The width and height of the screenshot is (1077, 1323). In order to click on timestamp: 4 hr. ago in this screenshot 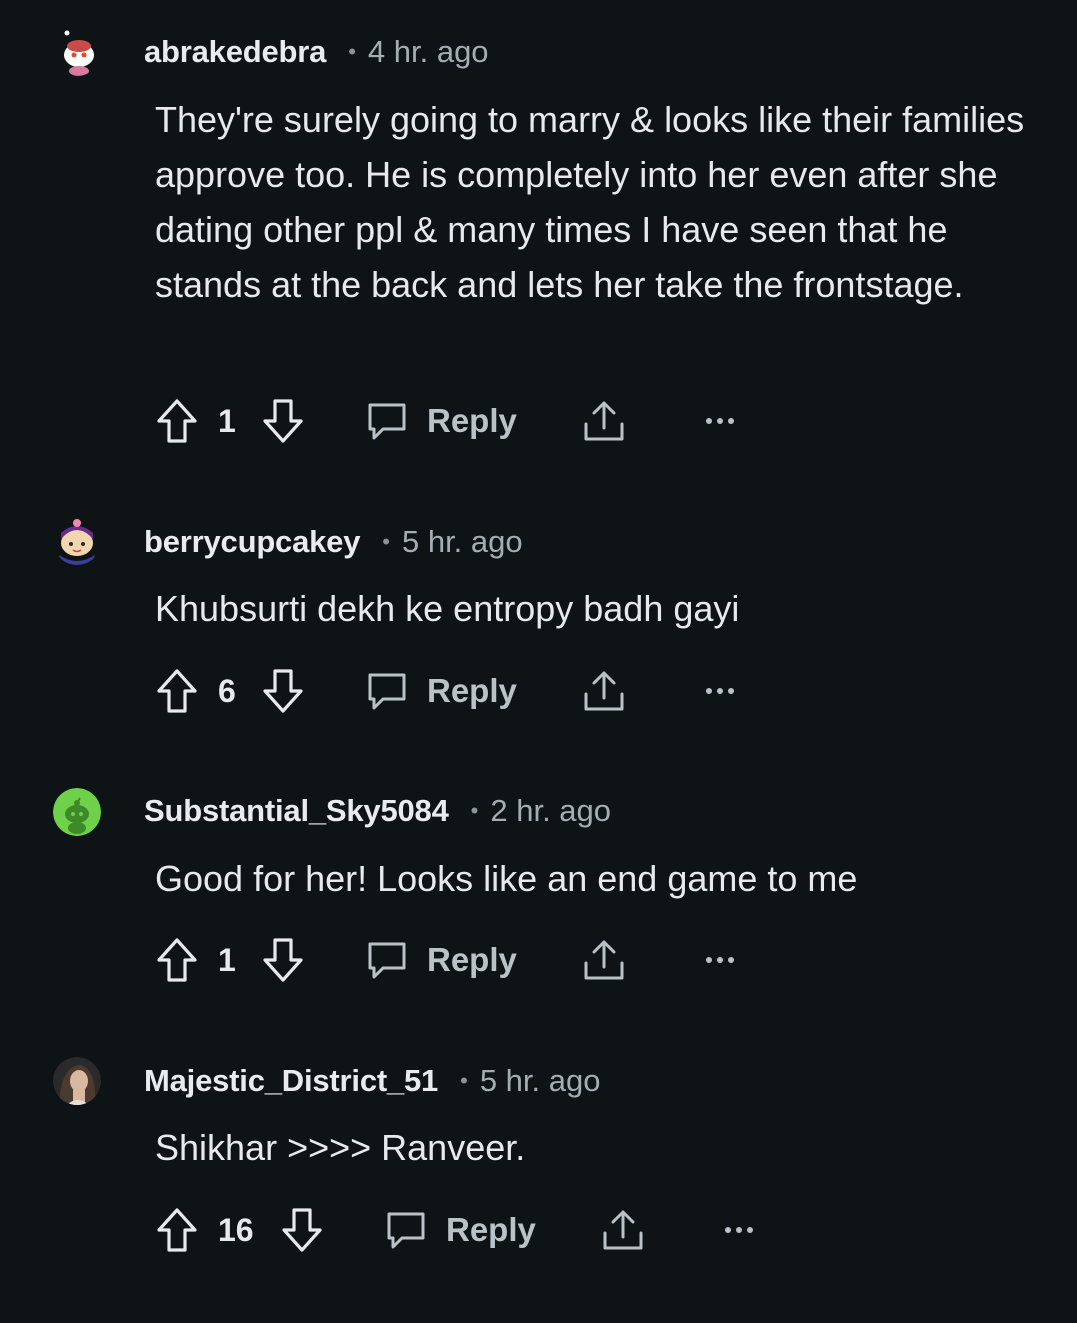, I will do `click(428, 51)`.